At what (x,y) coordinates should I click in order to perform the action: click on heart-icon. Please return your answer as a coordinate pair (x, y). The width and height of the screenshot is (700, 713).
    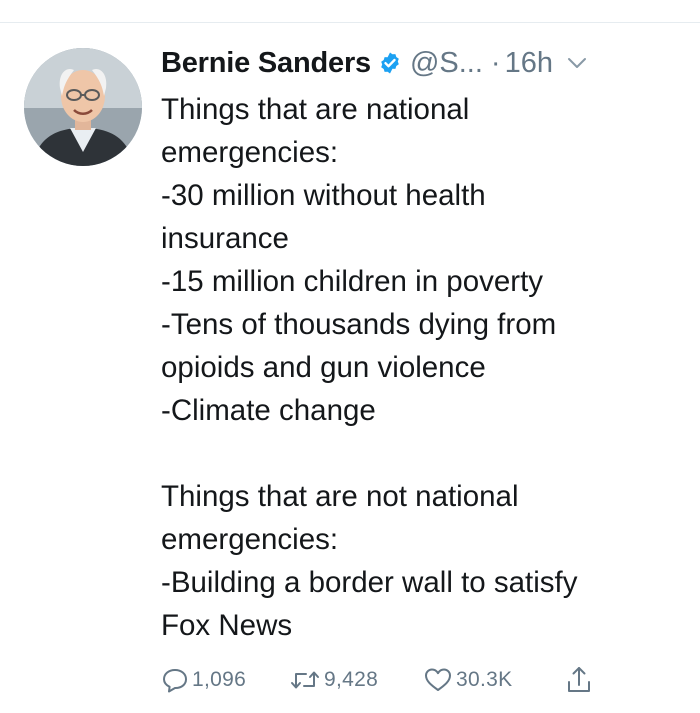
    Looking at the image, I should click on (438, 679).